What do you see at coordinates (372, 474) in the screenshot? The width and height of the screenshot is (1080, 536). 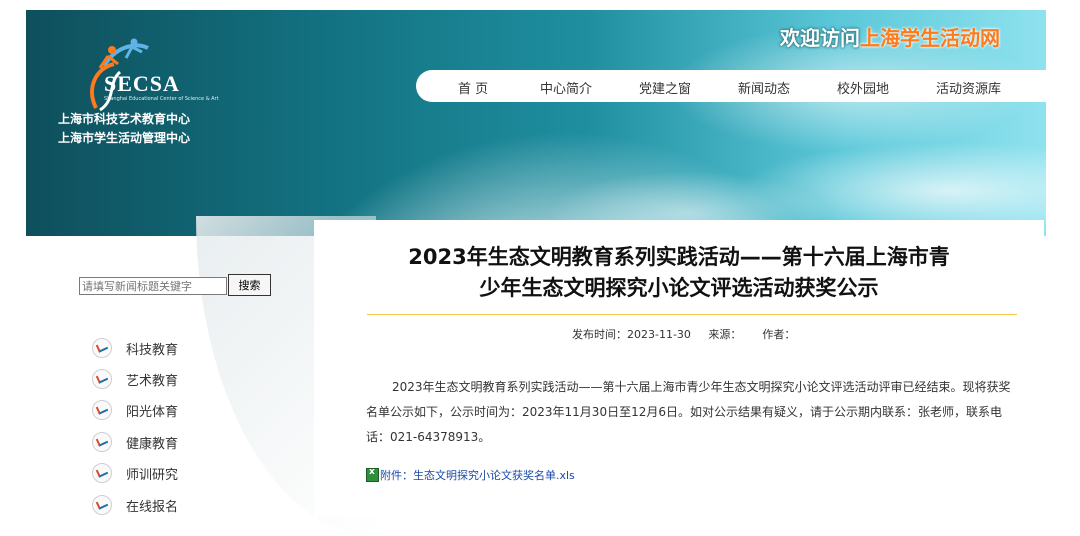 I see `excel-file-icon` at bounding box center [372, 474].